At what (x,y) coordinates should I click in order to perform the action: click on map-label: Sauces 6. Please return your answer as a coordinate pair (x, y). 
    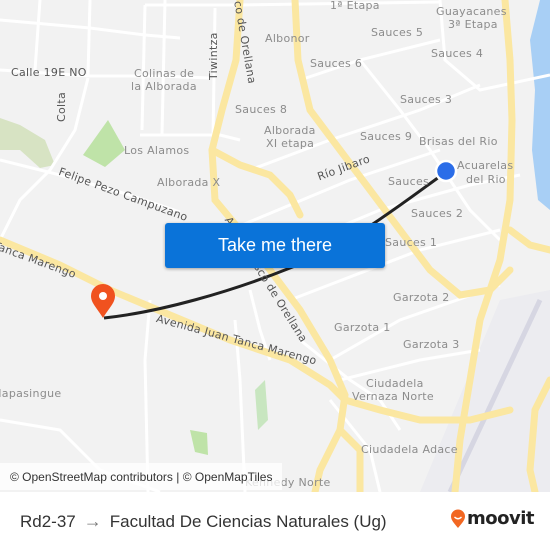
    Looking at the image, I should click on (336, 63).